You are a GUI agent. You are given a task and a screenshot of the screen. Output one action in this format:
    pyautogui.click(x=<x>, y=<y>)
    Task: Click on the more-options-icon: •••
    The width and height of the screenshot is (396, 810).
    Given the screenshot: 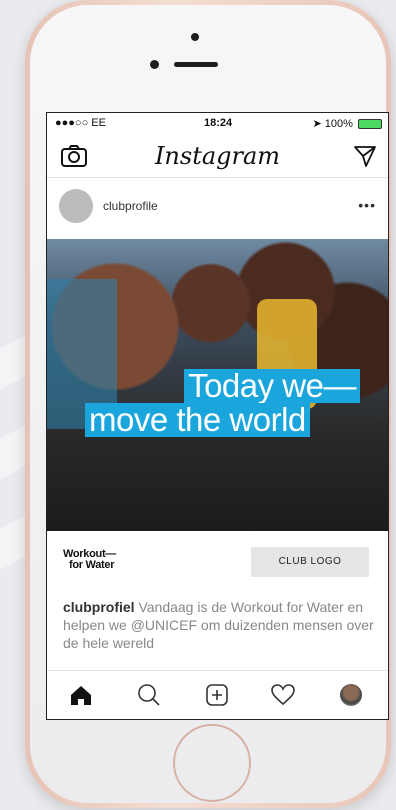 What is the action you would take?
    pyautogui.click(x=367, y=205)
    